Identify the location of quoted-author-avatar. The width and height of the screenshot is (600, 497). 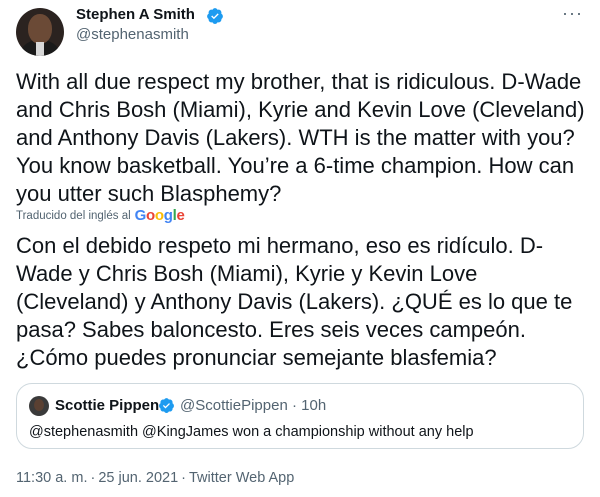
(39, 406).